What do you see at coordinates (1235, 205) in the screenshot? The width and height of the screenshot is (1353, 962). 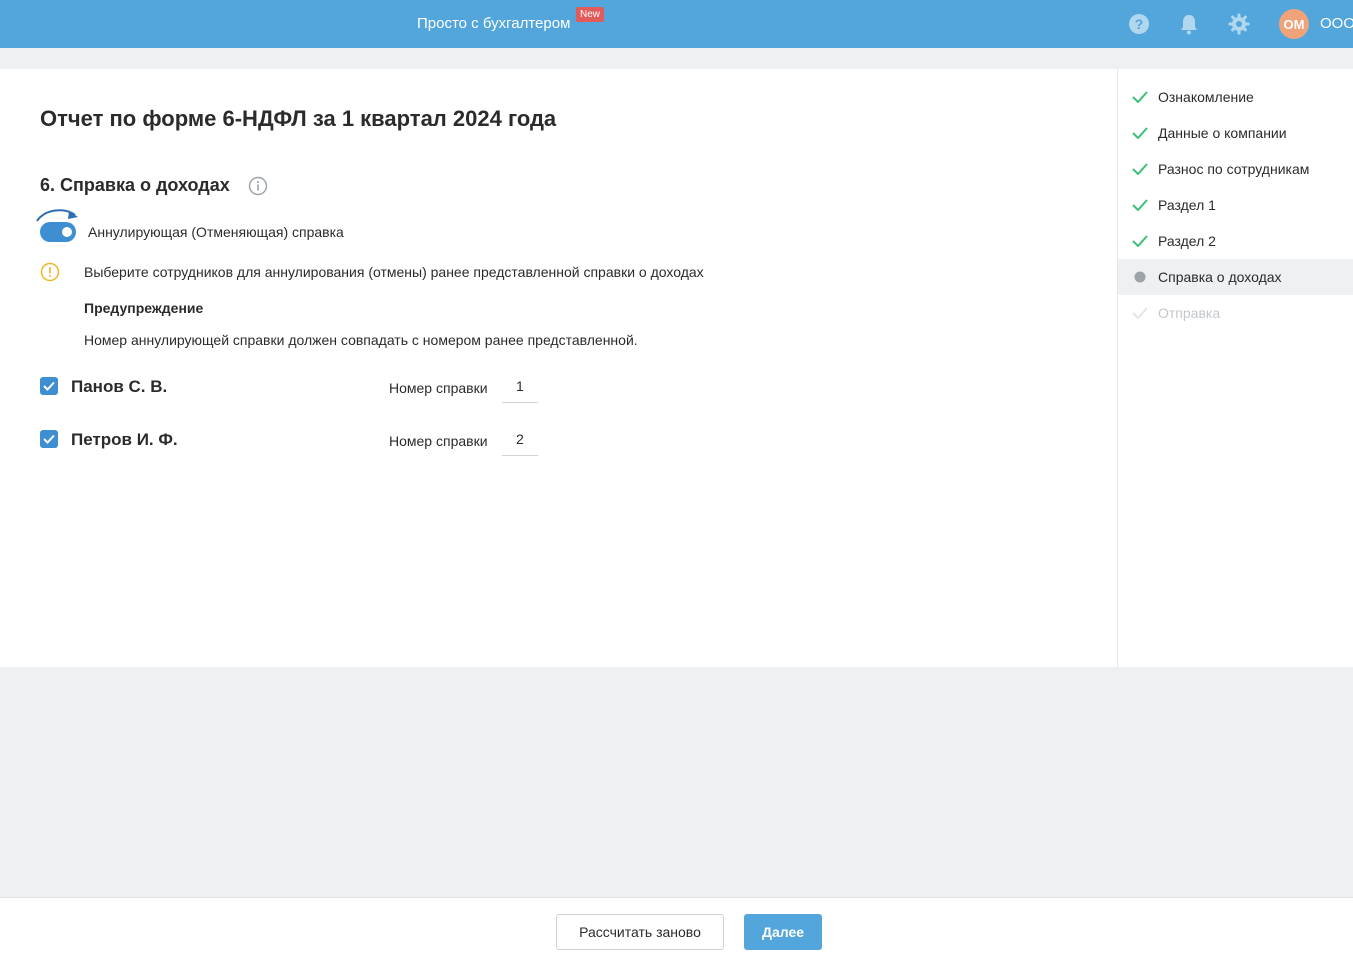 I see `step-section-1: Раздел 1` at bounding box center [1235, 205].